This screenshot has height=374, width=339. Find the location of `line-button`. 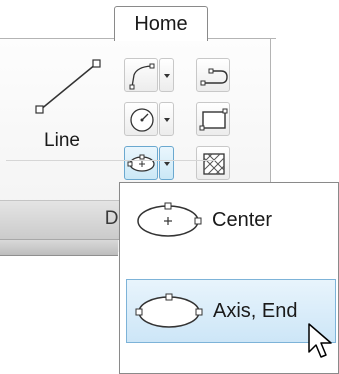

line-button is located at coordinates (74, 113).